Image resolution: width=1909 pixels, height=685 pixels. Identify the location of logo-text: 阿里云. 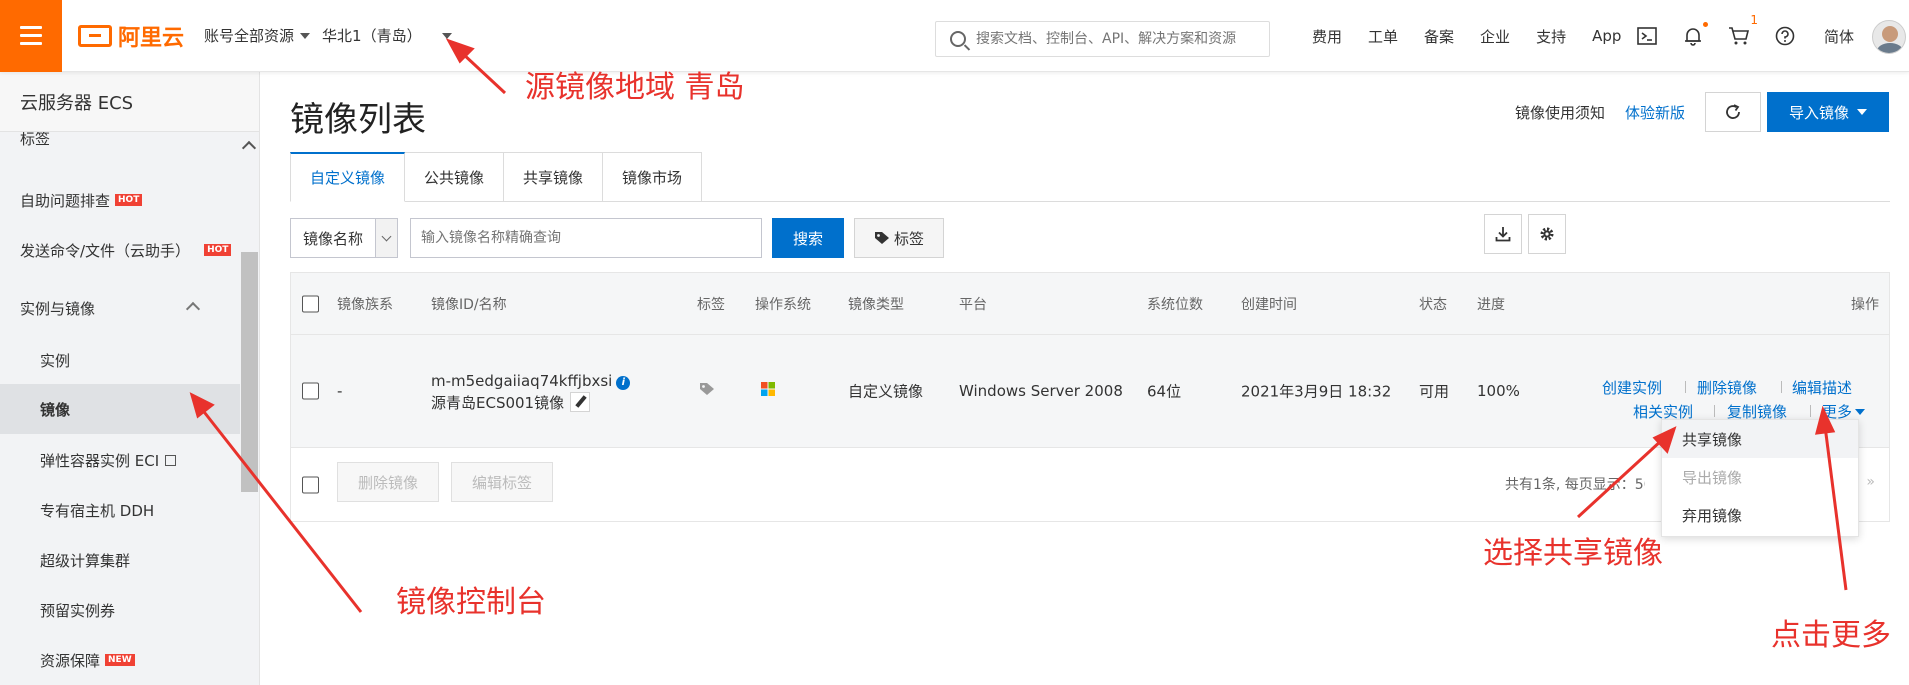
(151, 38).